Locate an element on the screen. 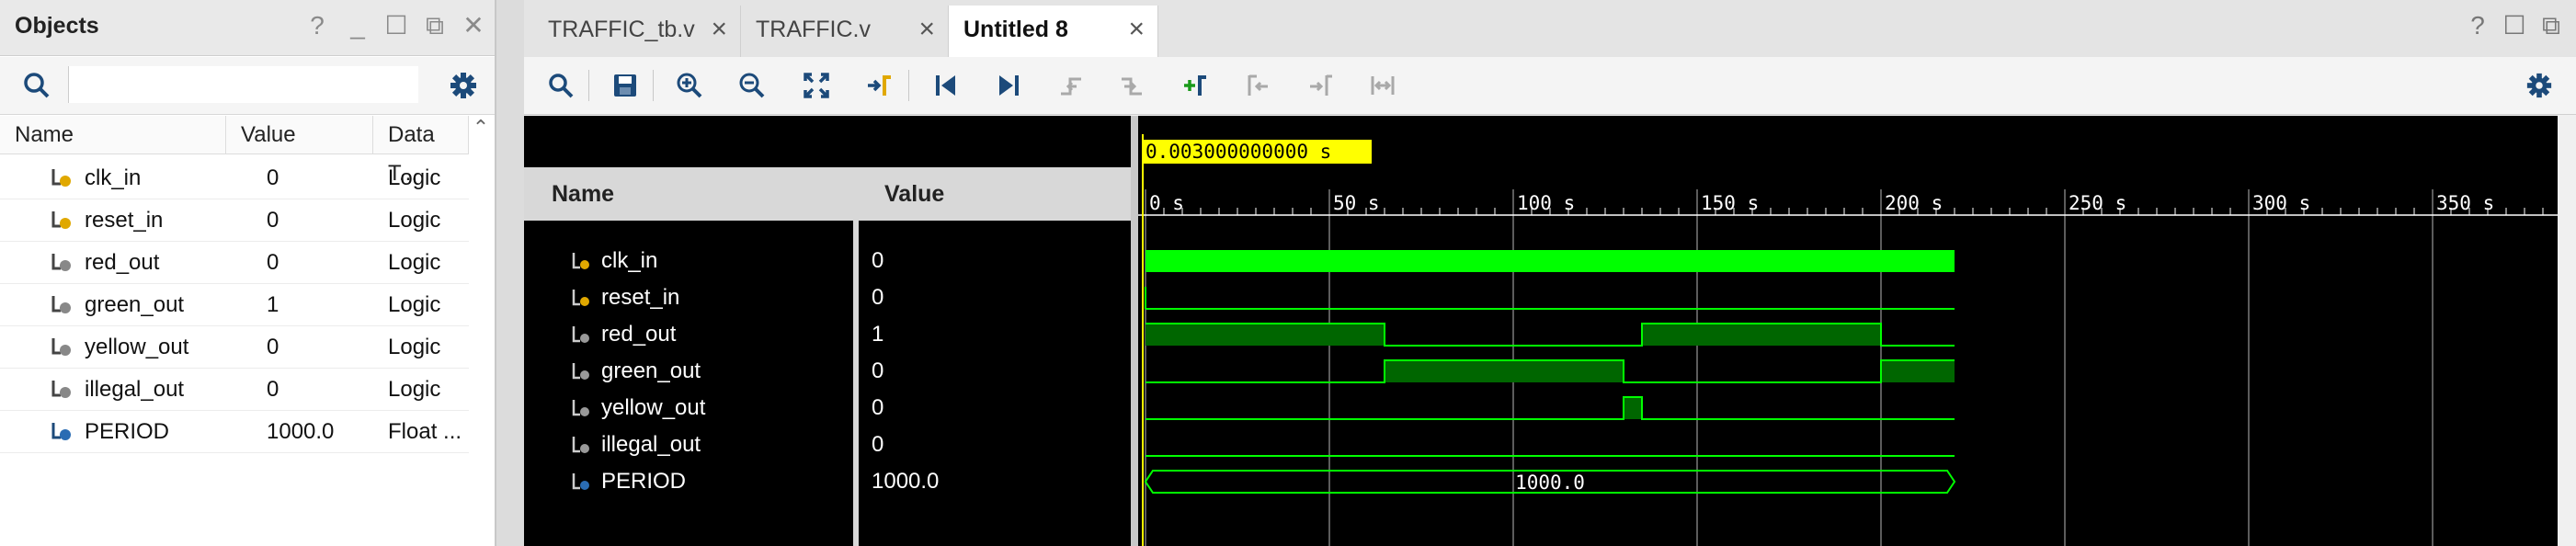 The image size is (2576, 546). signal-row: green_out 0 is located at coordinates (827, 371).